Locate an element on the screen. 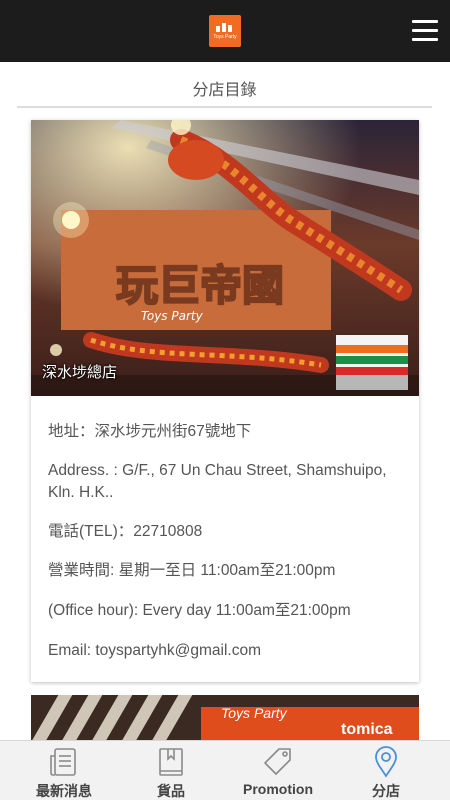 The height and width of the screenshot is (800, 450). store-sign-text-2: tomica is located at coordinates (367, 729).